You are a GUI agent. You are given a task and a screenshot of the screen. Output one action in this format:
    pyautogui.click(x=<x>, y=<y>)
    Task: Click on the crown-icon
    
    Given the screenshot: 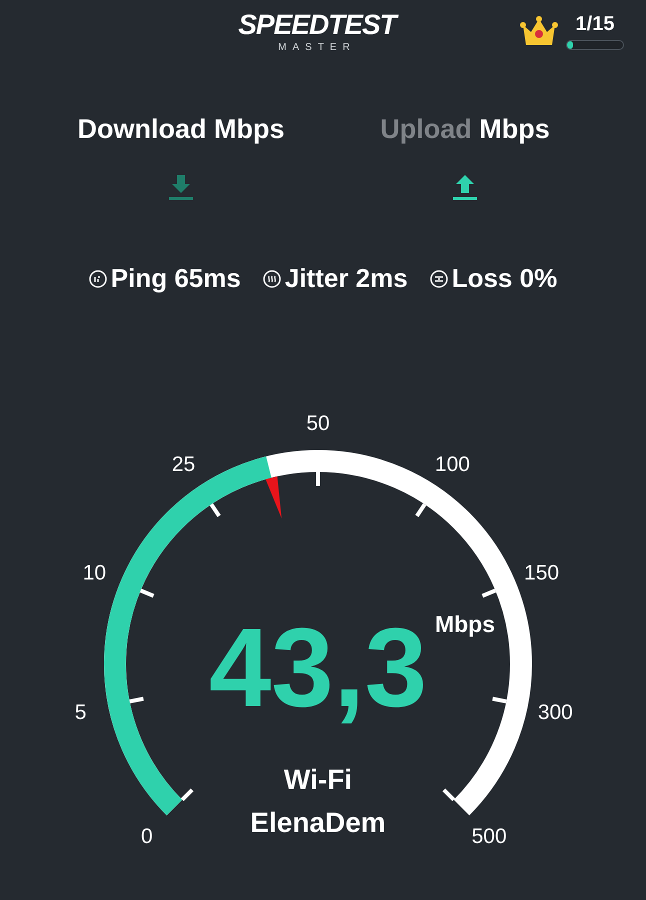 What is the action you would take?
    pyautogui.click(x=539, y=31)
    